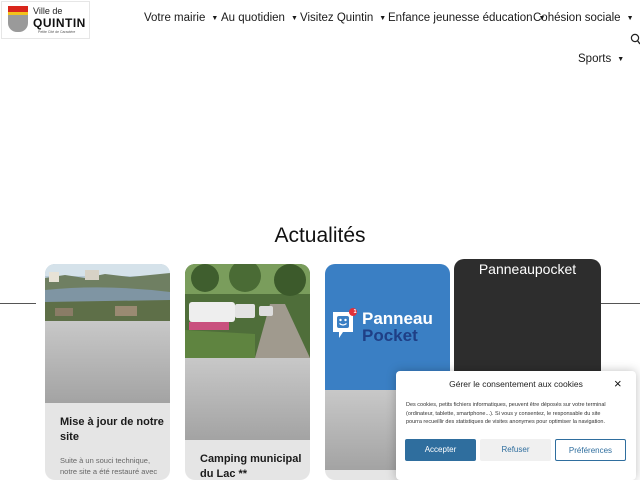 Image resolution: width=640 pixels, height=480 pixels. What do you see at coordinates (618, 383) in the screenshot?
I see `close-icon: ×` at bounding box center [618, 383].